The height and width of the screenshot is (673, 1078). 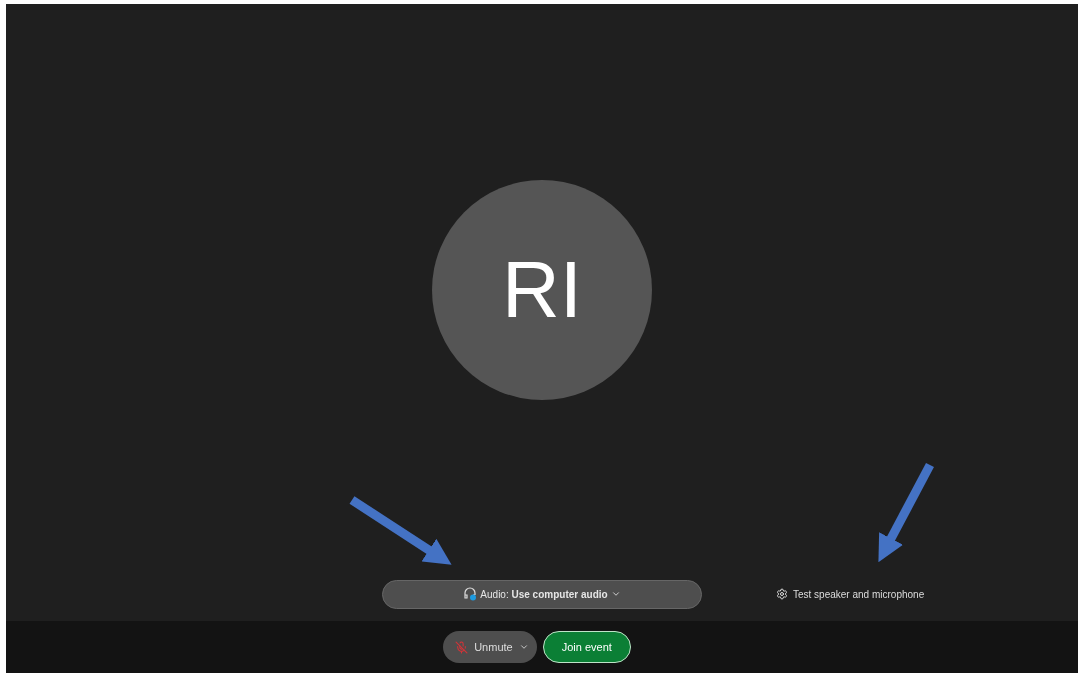 What do you see at coordinates (490, 647) in the screenshot?
I see `unmute-button: Unmute` at bounding box center [490, 647].